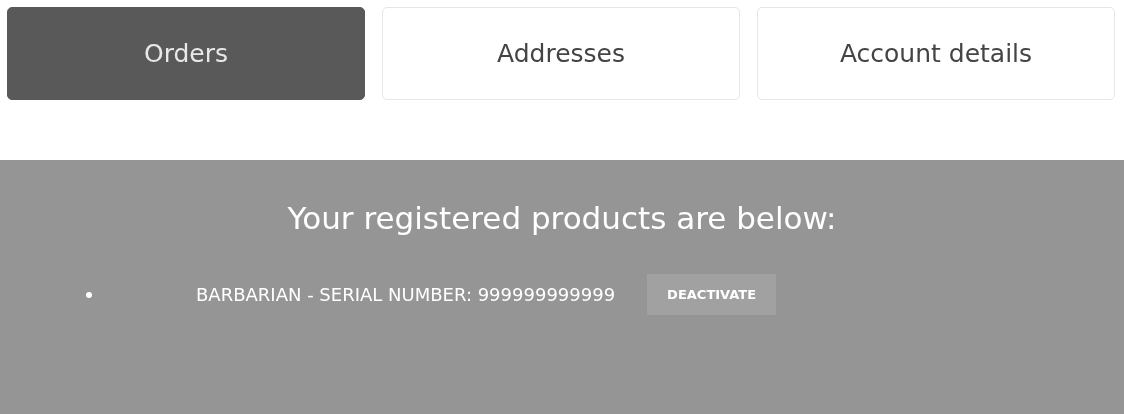  What do you see at coordinates (186, 53) in the screenshot?
I see `tab: Orders` at bounding box center [186, 53].